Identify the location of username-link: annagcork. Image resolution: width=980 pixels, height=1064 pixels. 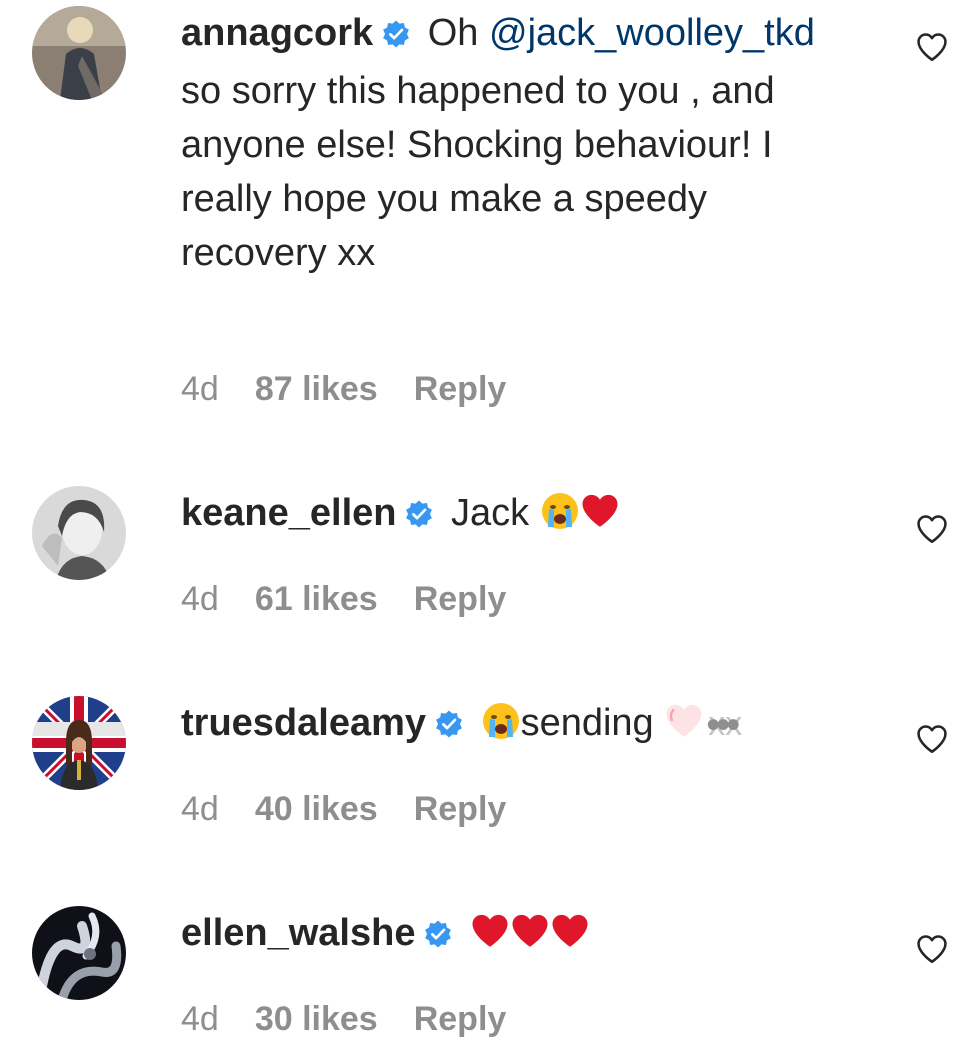
(277, 33).